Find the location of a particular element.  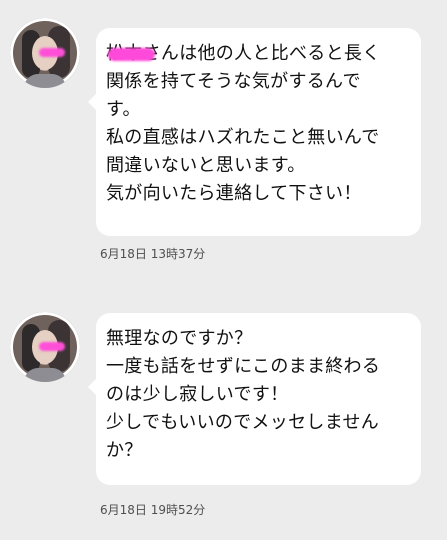

message-timestamp: 6月18日 19時52分 is located at coordinates (153, 510).